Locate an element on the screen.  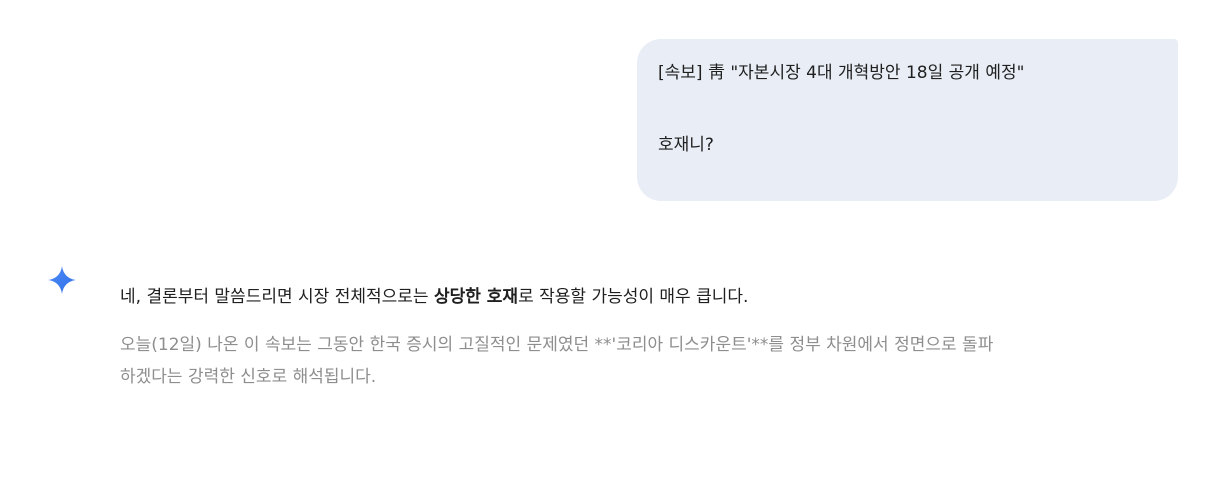
user-message-line-2: 호재니? is located at coordinates (686, 145).